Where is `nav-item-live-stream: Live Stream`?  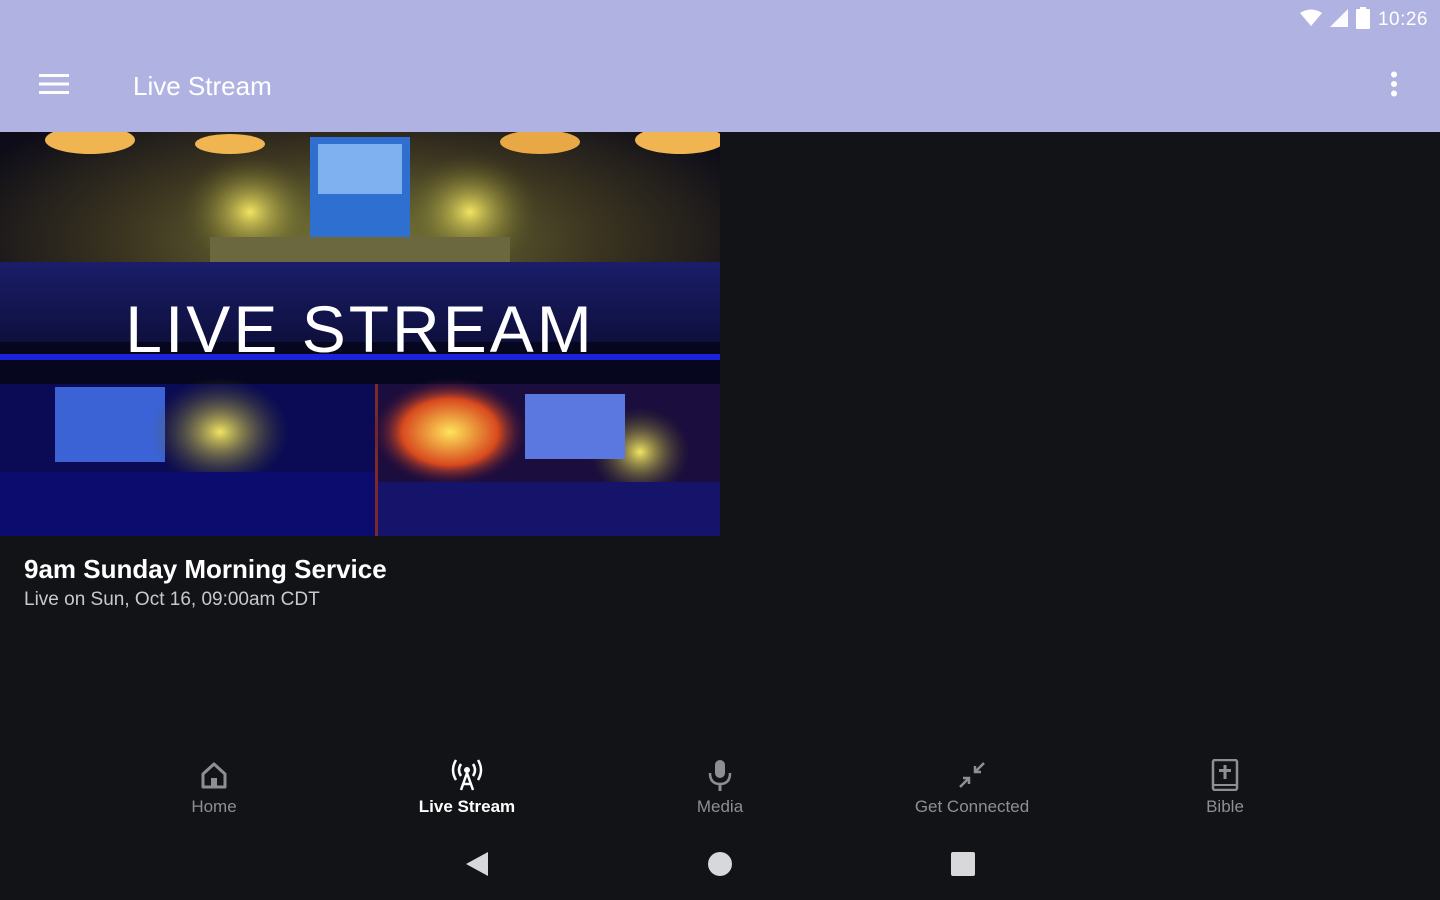 nav-item-live-stream: Live Stream is located at coordinates (467, 785).